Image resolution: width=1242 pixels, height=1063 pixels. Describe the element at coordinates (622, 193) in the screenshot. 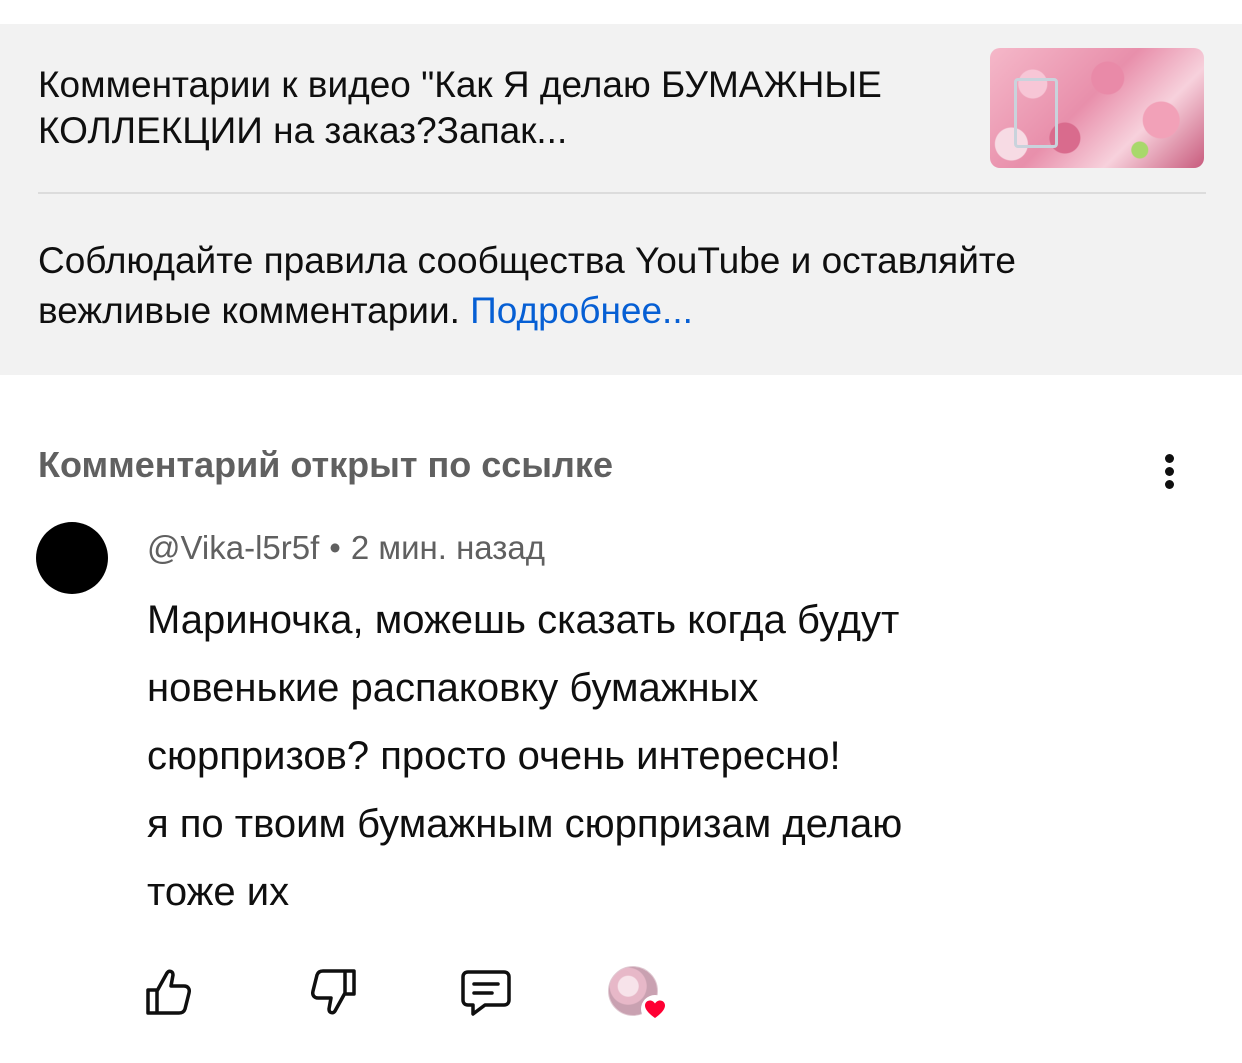

I see `header-divider` at that location.